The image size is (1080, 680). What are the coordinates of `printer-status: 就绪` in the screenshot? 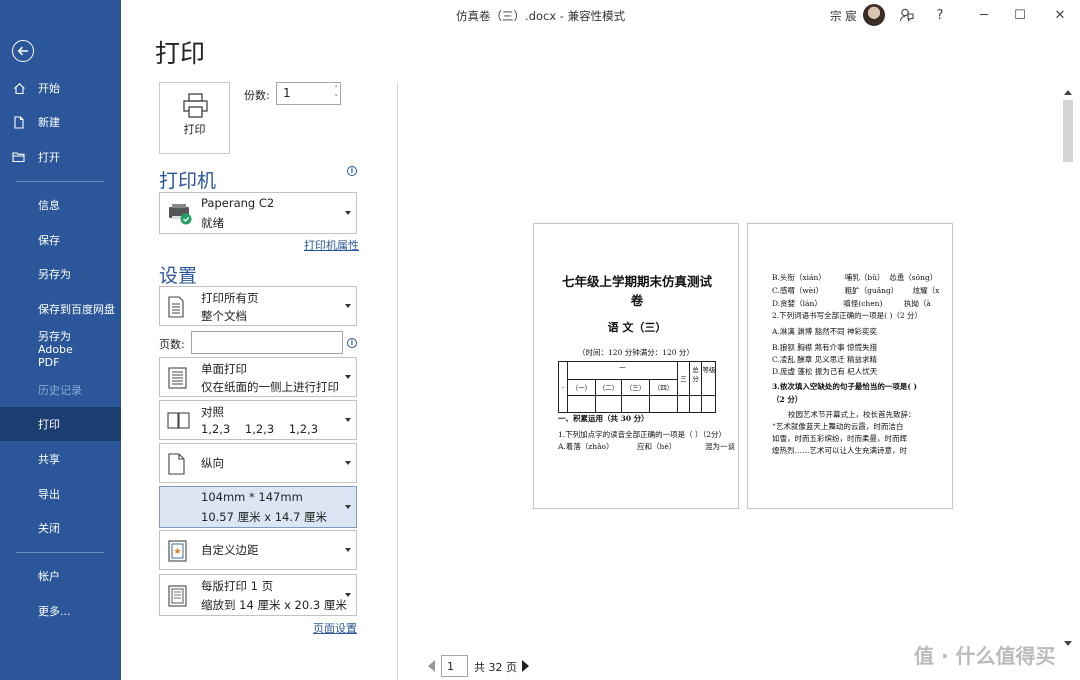 It's located at (212, 223).